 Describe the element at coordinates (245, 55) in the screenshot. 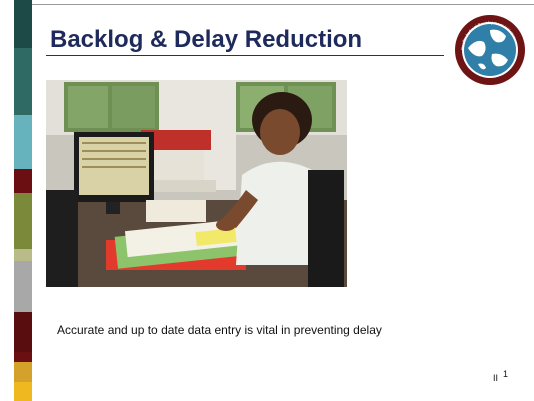

I see `title-underline` at that location.